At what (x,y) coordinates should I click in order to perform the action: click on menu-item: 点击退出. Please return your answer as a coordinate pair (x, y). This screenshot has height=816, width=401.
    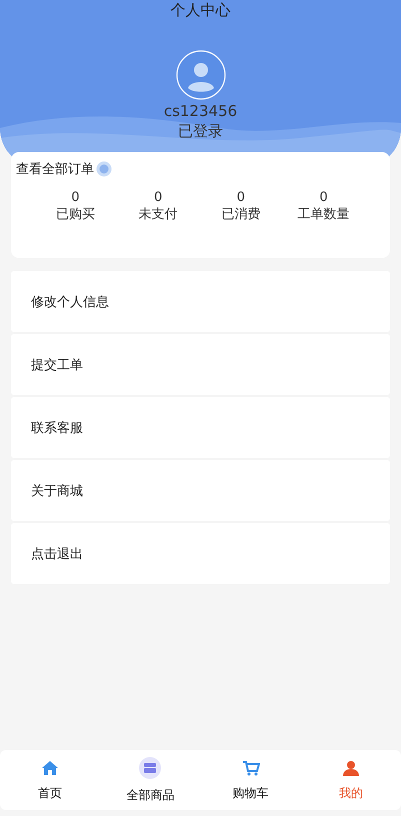
    Looking at the image, I should click on (200, 553).